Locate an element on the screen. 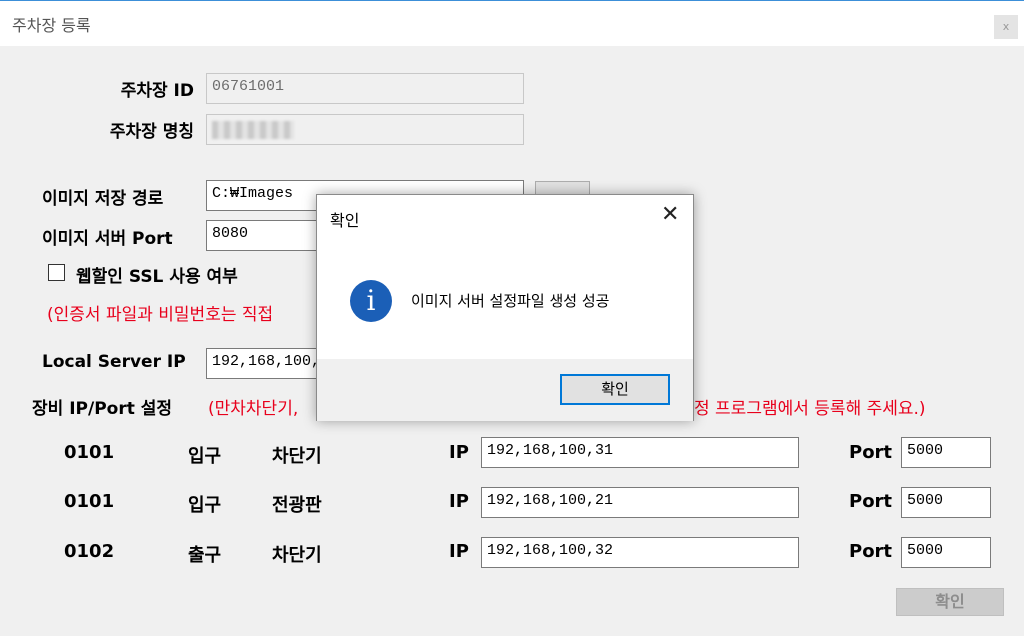 The width and height of the screenshot is (1024, 636). dialog-ok-button: 확인 is located at coordinates (615, 389).